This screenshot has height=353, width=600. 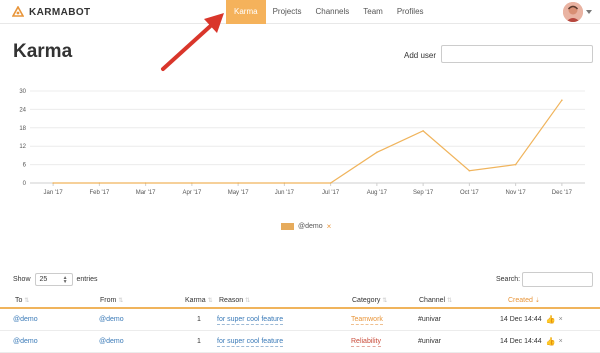 I want to click on cell-category: Teamwork, so click(x=367, y=319).